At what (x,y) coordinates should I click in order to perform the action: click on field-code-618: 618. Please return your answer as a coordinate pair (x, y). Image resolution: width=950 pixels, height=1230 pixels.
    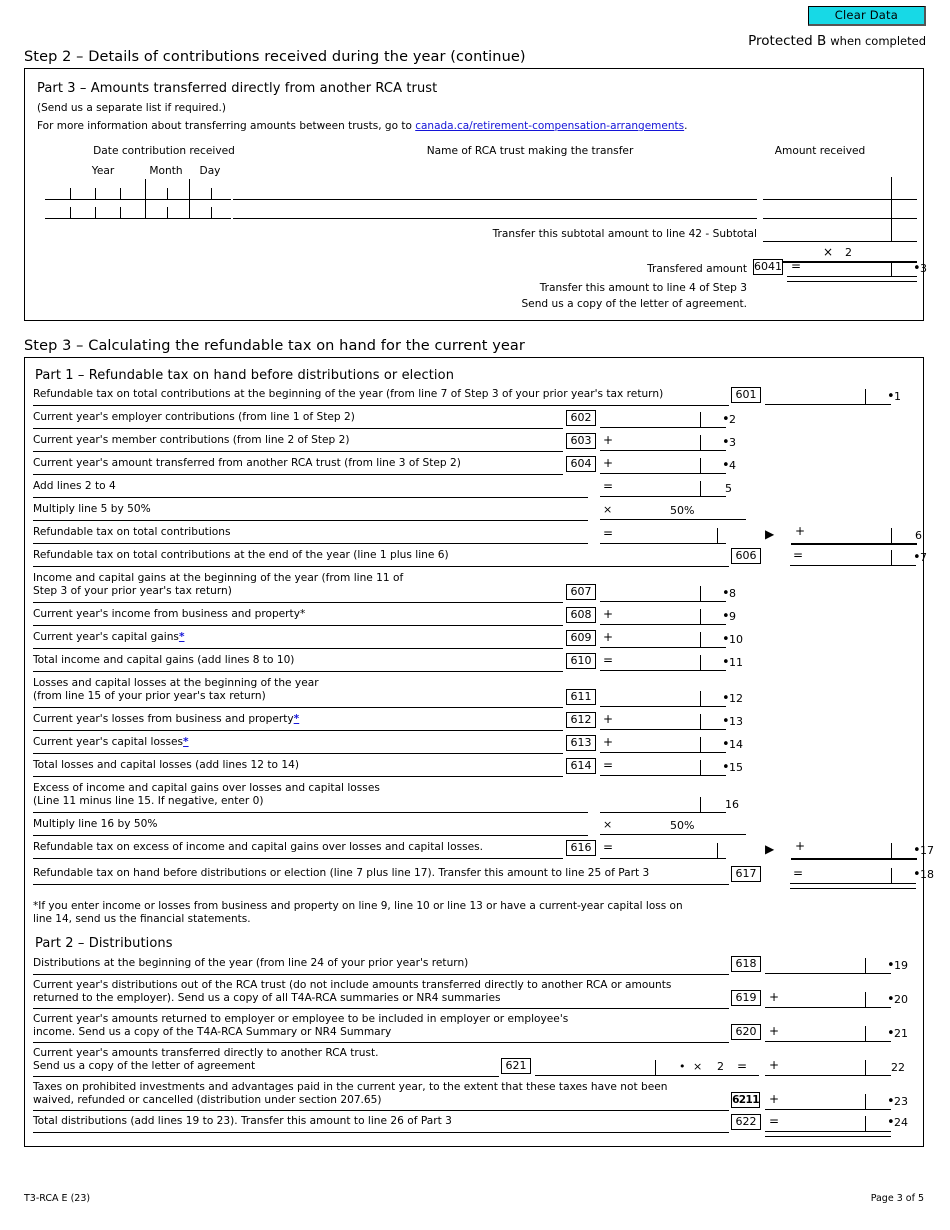
    Looking at the image, I should click on (746, 964).